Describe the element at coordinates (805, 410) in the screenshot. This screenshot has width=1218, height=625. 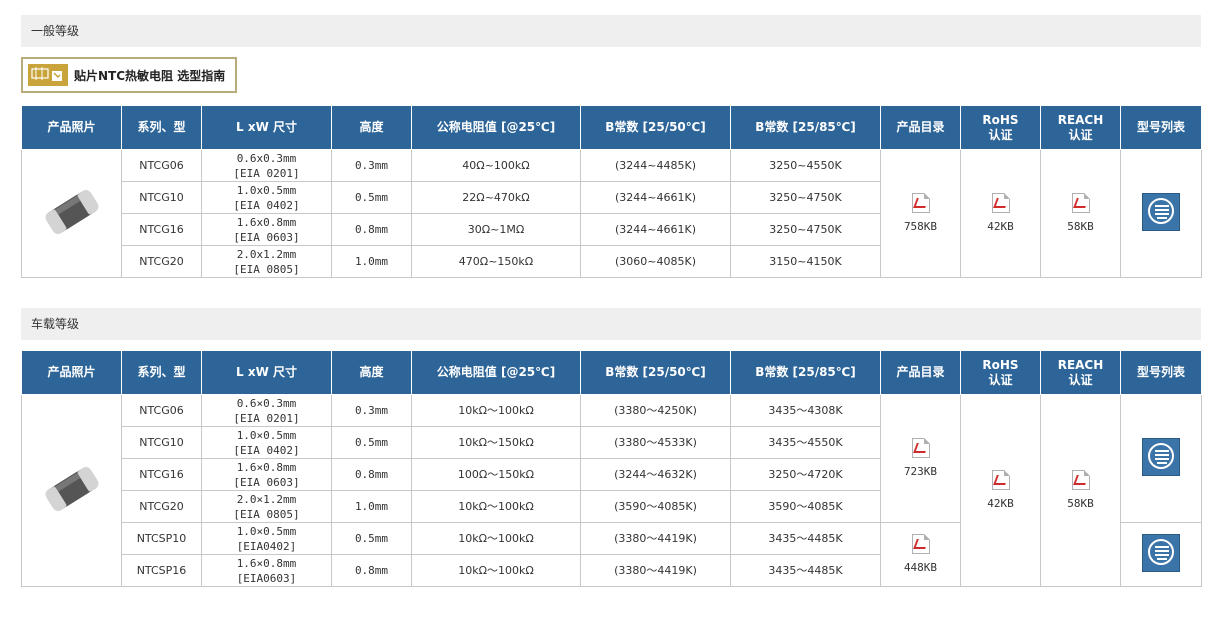
I see `cell-b85: 3435～4308K` at that location.